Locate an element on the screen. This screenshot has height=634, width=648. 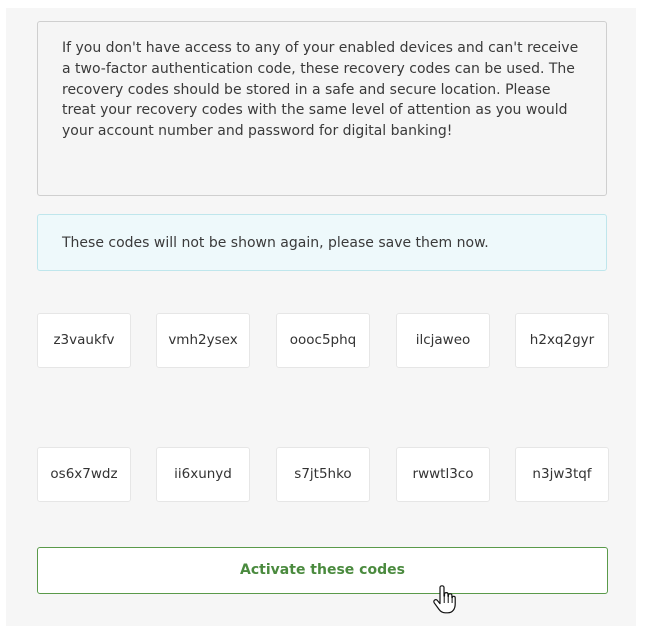
recovery-code: os6x7wdz is located at coordinates (84, 474).